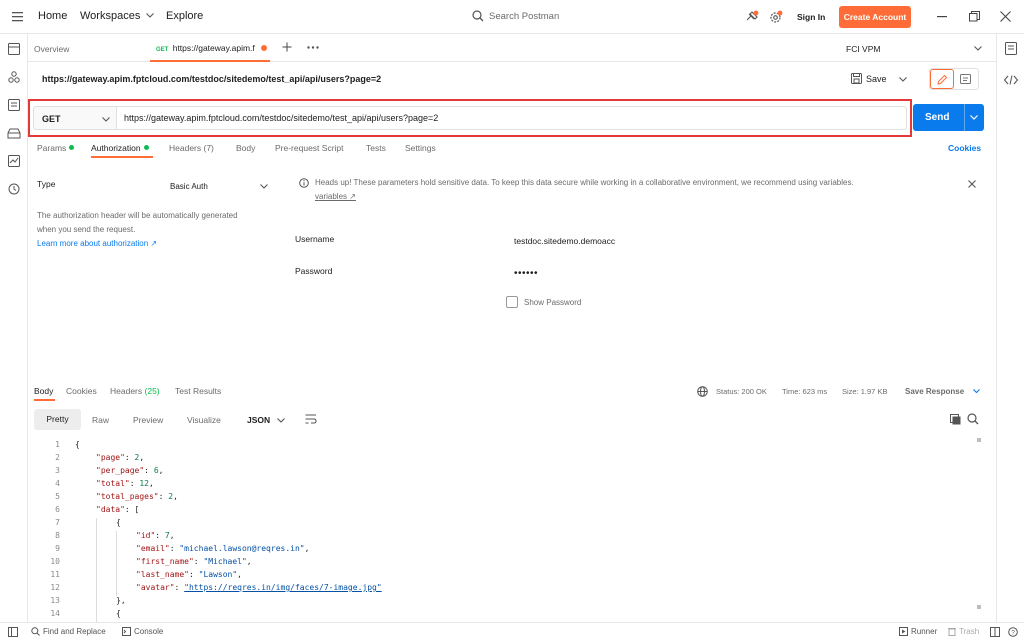  What do you see at coordinates (490, 615) in the screenshot?
I see `code-line: 14{` at bounding box center [490, 615].